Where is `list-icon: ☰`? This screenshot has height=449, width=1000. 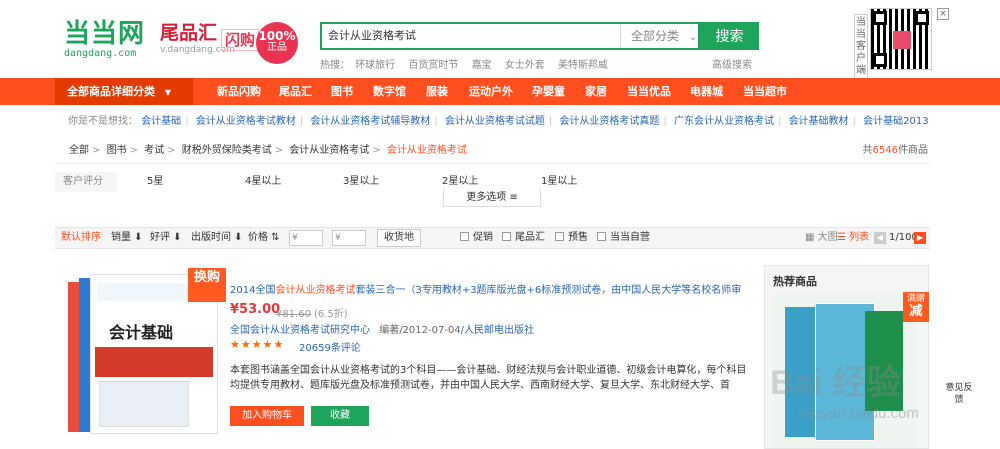 list-icon: ☰ is located at coordinates (843, 237).